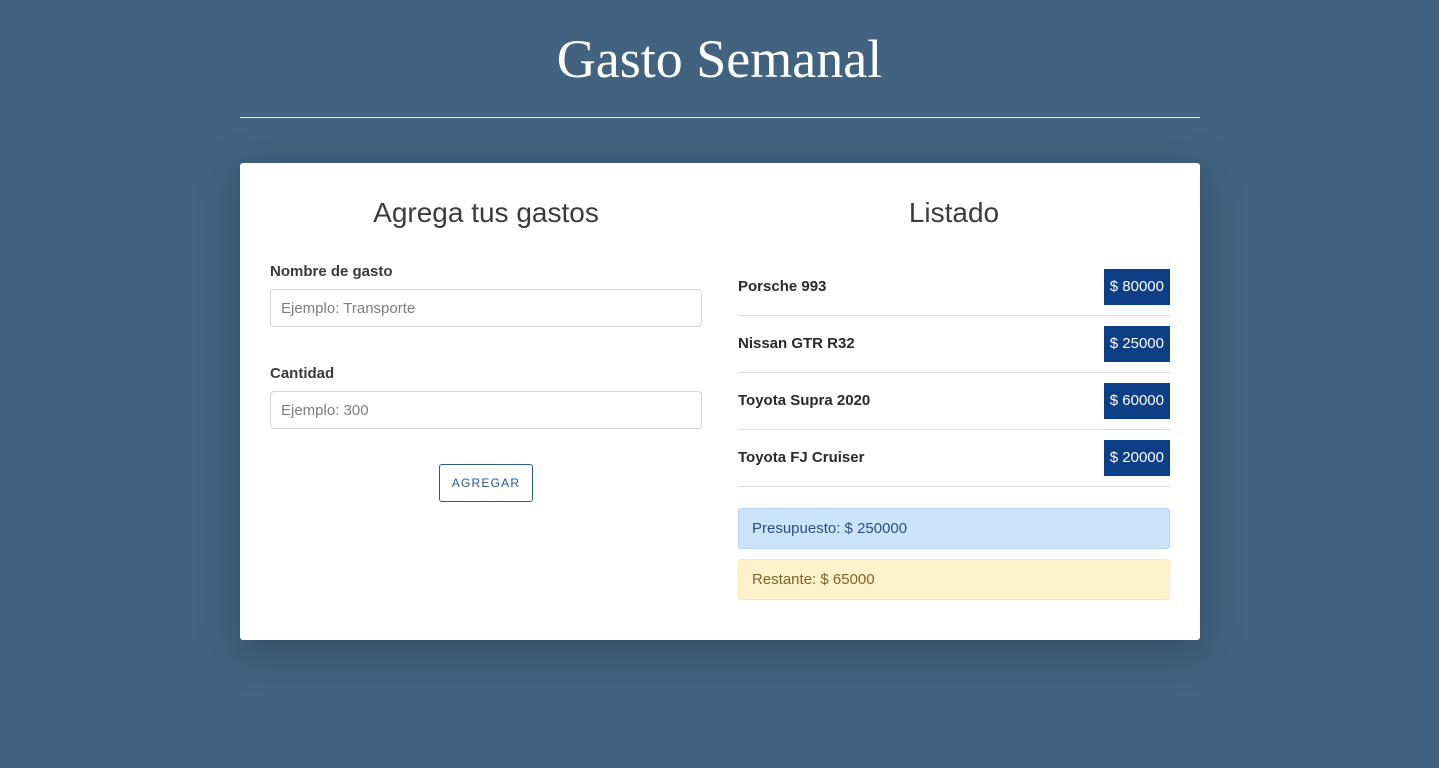 Image resolution: width=1439 pixels, height=768 pixels. Describe the element at coordinates (782, 286) in the screenshot. I see `expense-item-name: Porsche 993` at that location.